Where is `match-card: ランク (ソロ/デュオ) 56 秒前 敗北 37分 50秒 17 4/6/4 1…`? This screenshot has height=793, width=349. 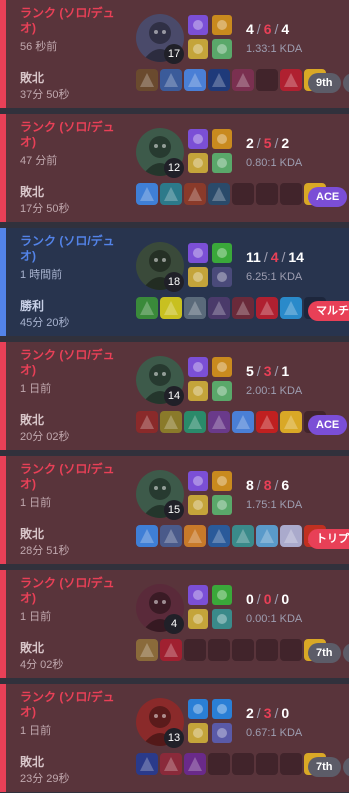
match-card: ランク (ソロ/デュオ) 56 秒前 敗北 37分 50秒 17 4/6/4 1… is located at coordinates (174, 54).